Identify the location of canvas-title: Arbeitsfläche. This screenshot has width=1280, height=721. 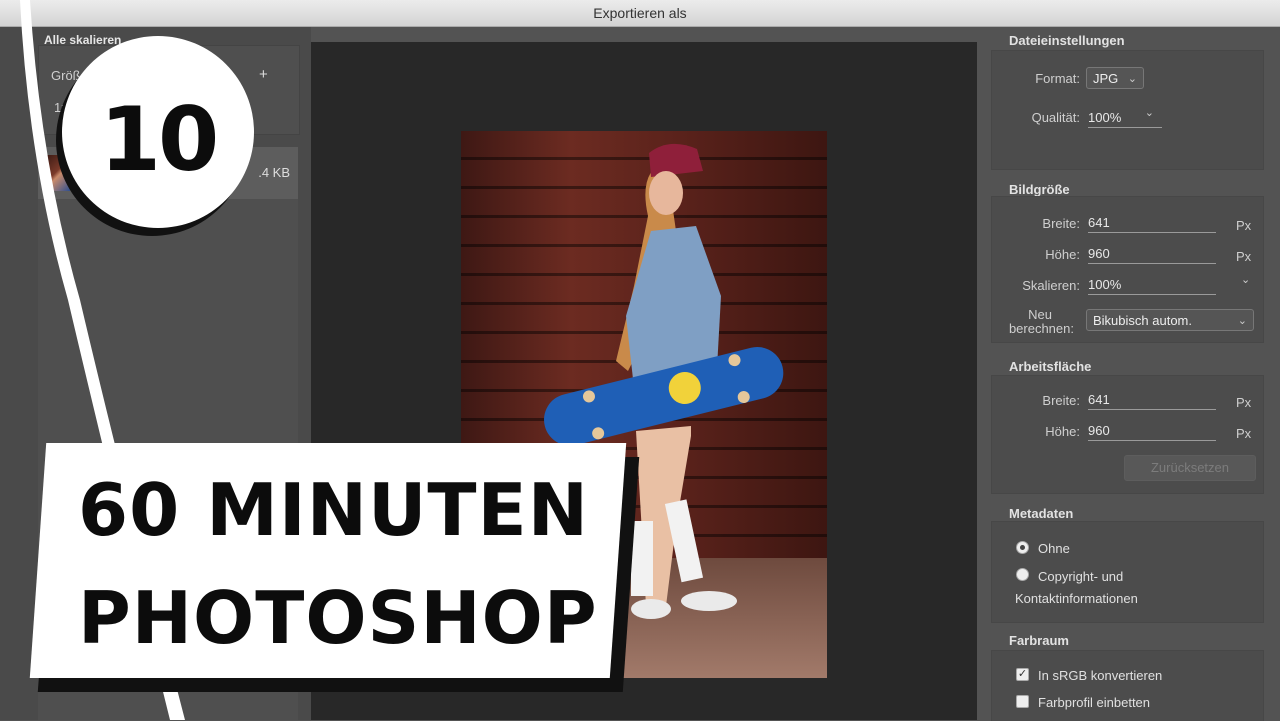
(1050, 366).